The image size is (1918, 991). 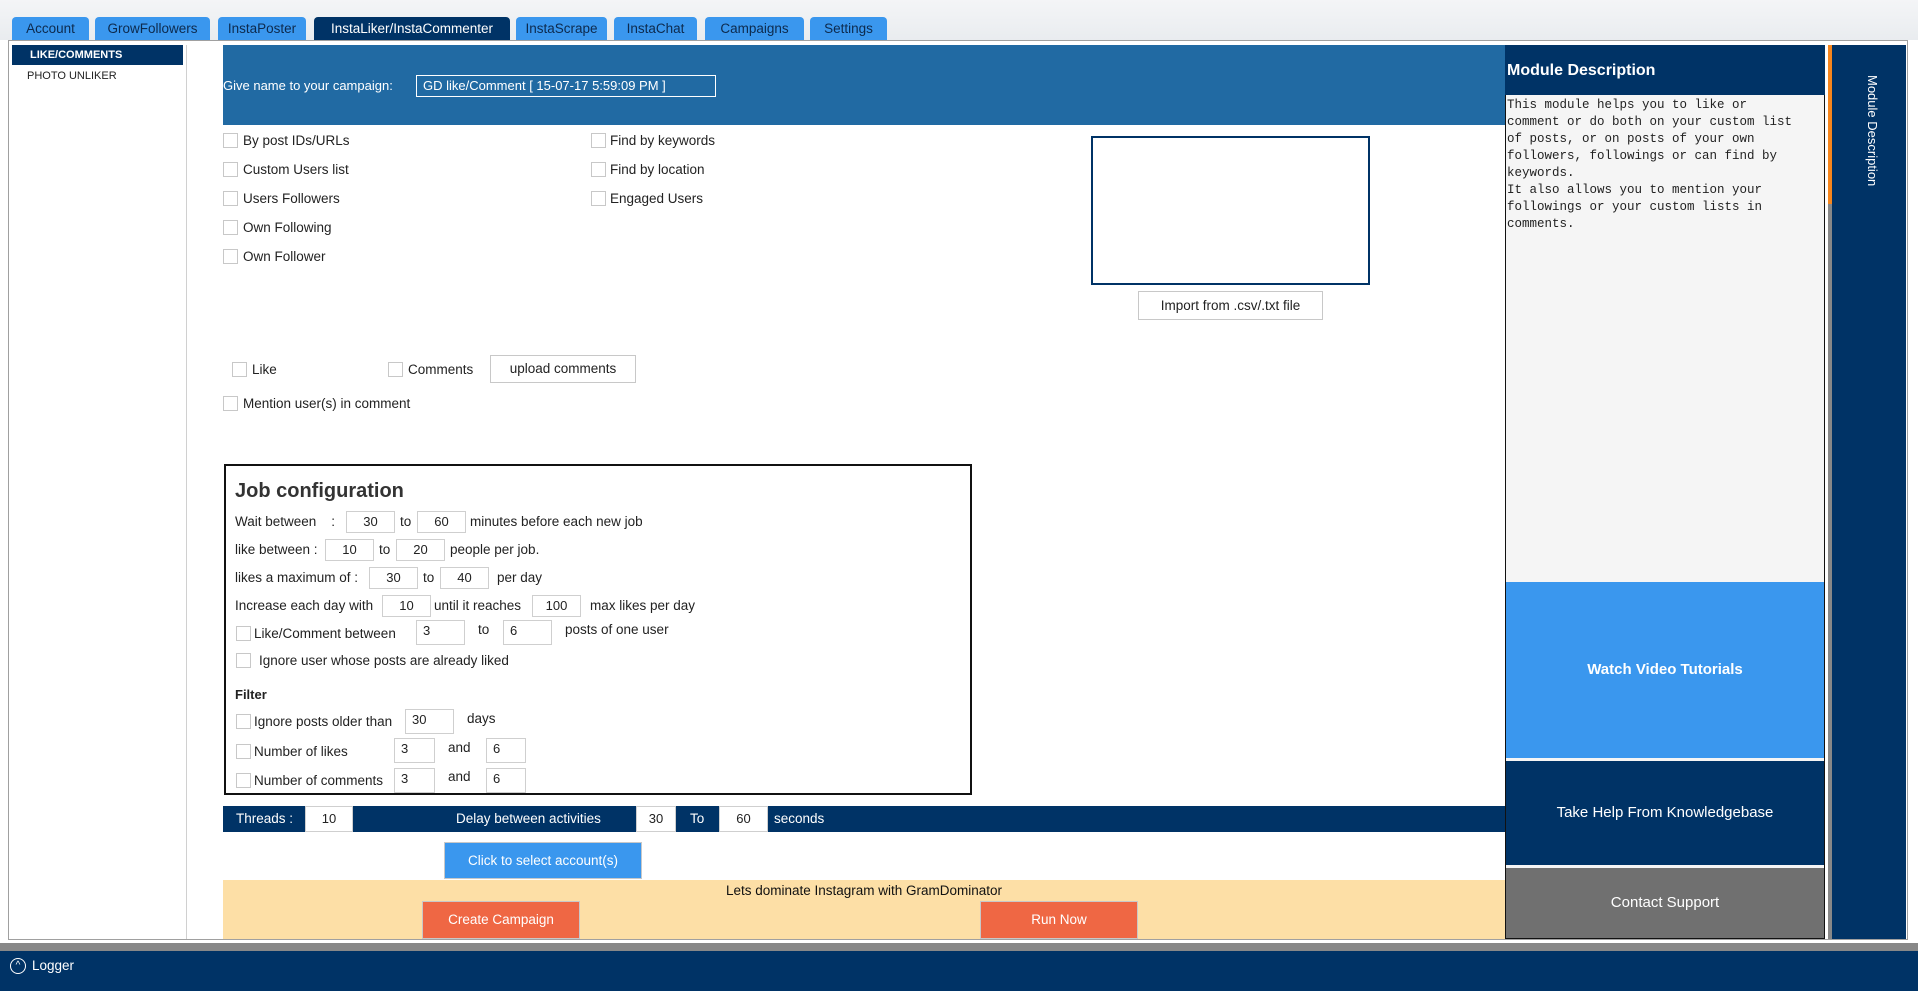 What do you see at coordinates (239, 369) in the screenshot?
I see `checkbox-like` at bounding box center [239, 369].